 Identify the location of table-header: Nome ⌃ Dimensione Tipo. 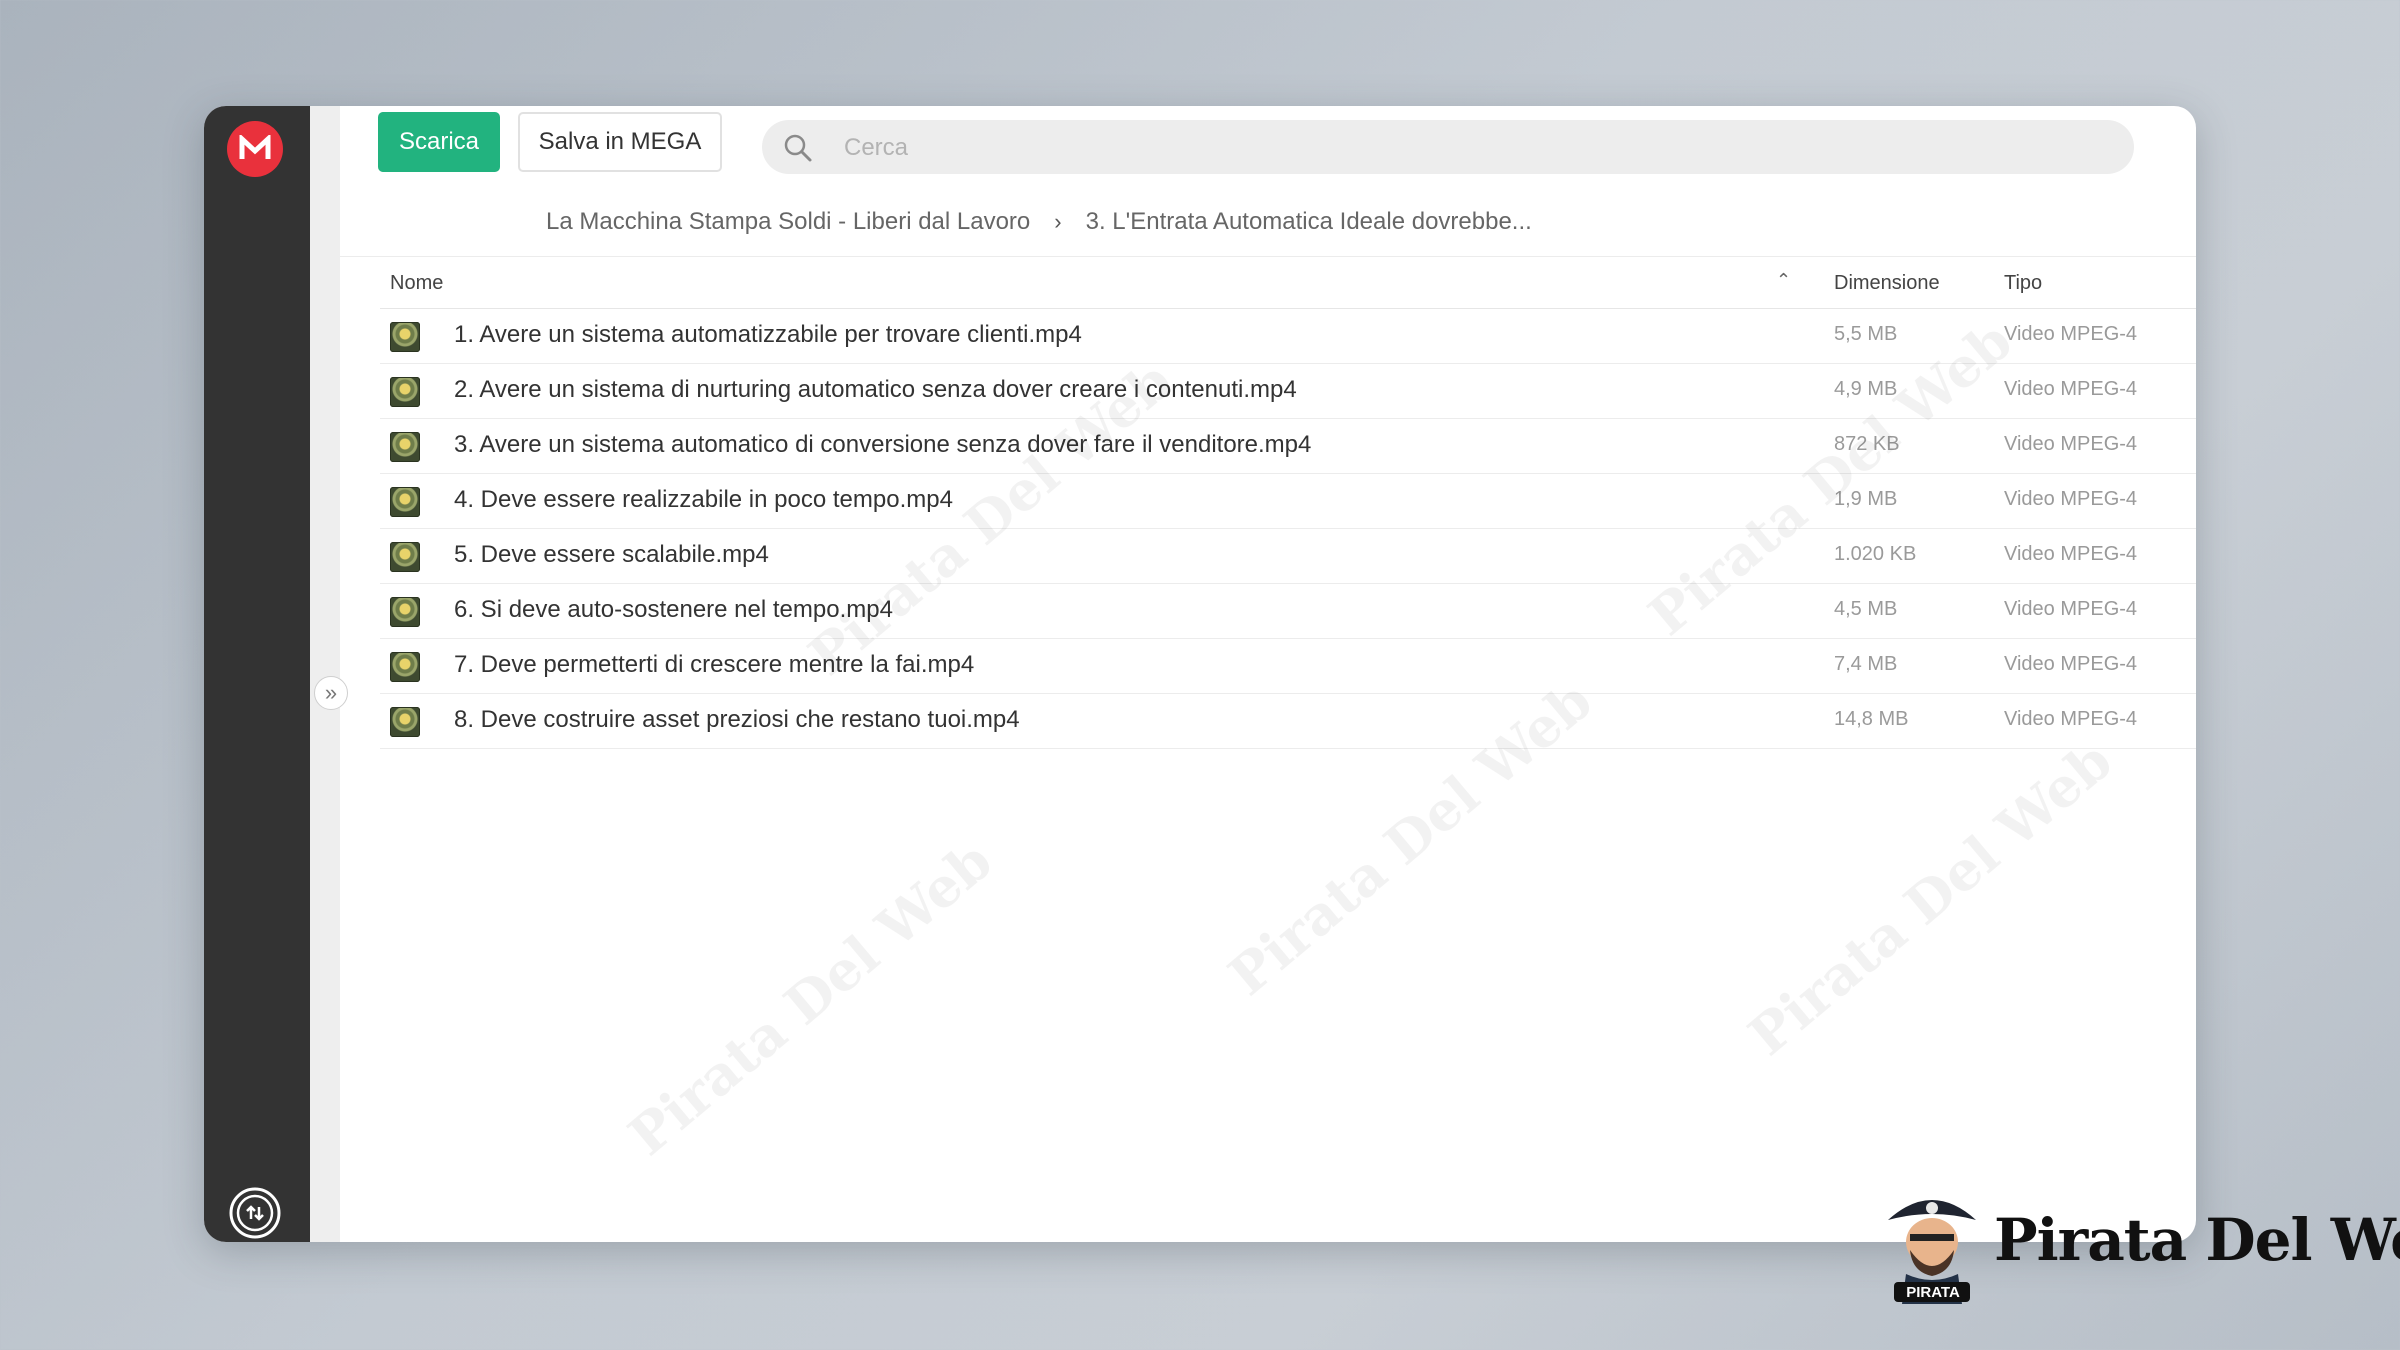
(1288, 283).